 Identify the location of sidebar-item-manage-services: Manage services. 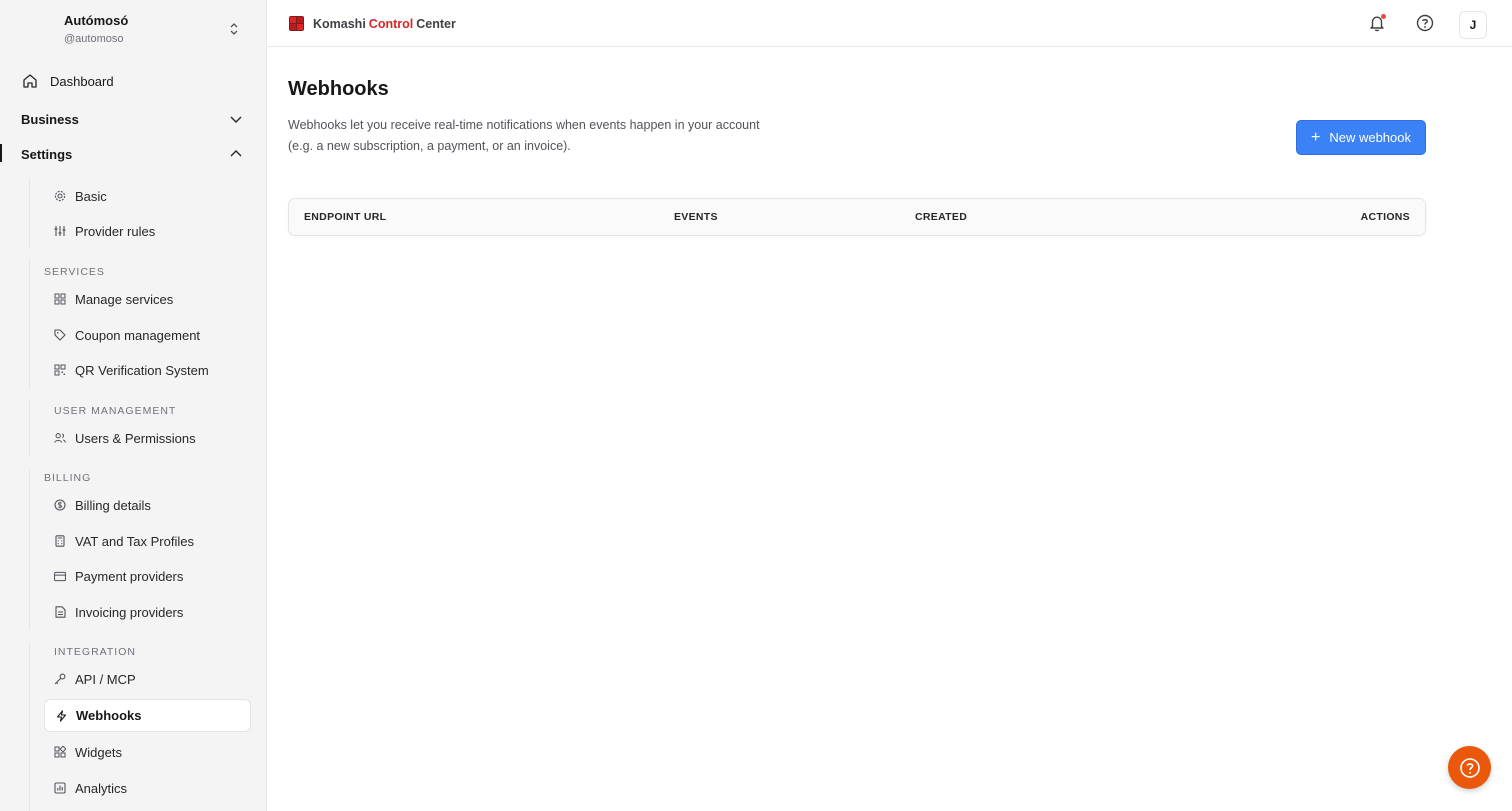
(147, 299).